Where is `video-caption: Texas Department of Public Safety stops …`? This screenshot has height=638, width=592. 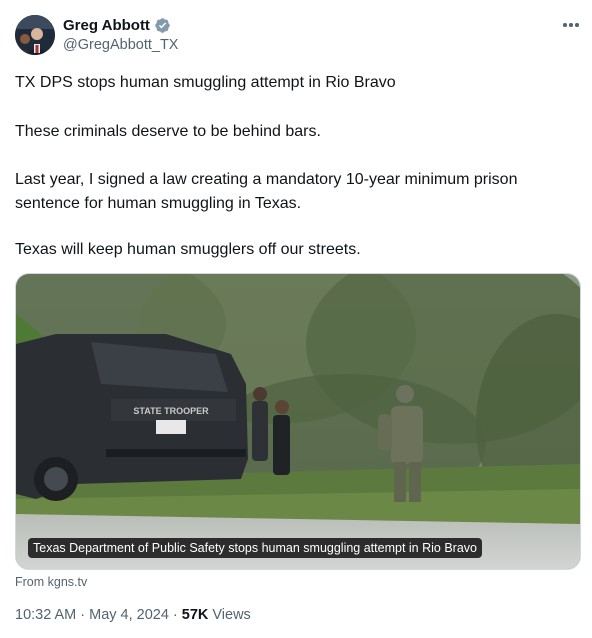 video-caption: Texas Department of Public Safety stops … is located at coordinates (255, 548).